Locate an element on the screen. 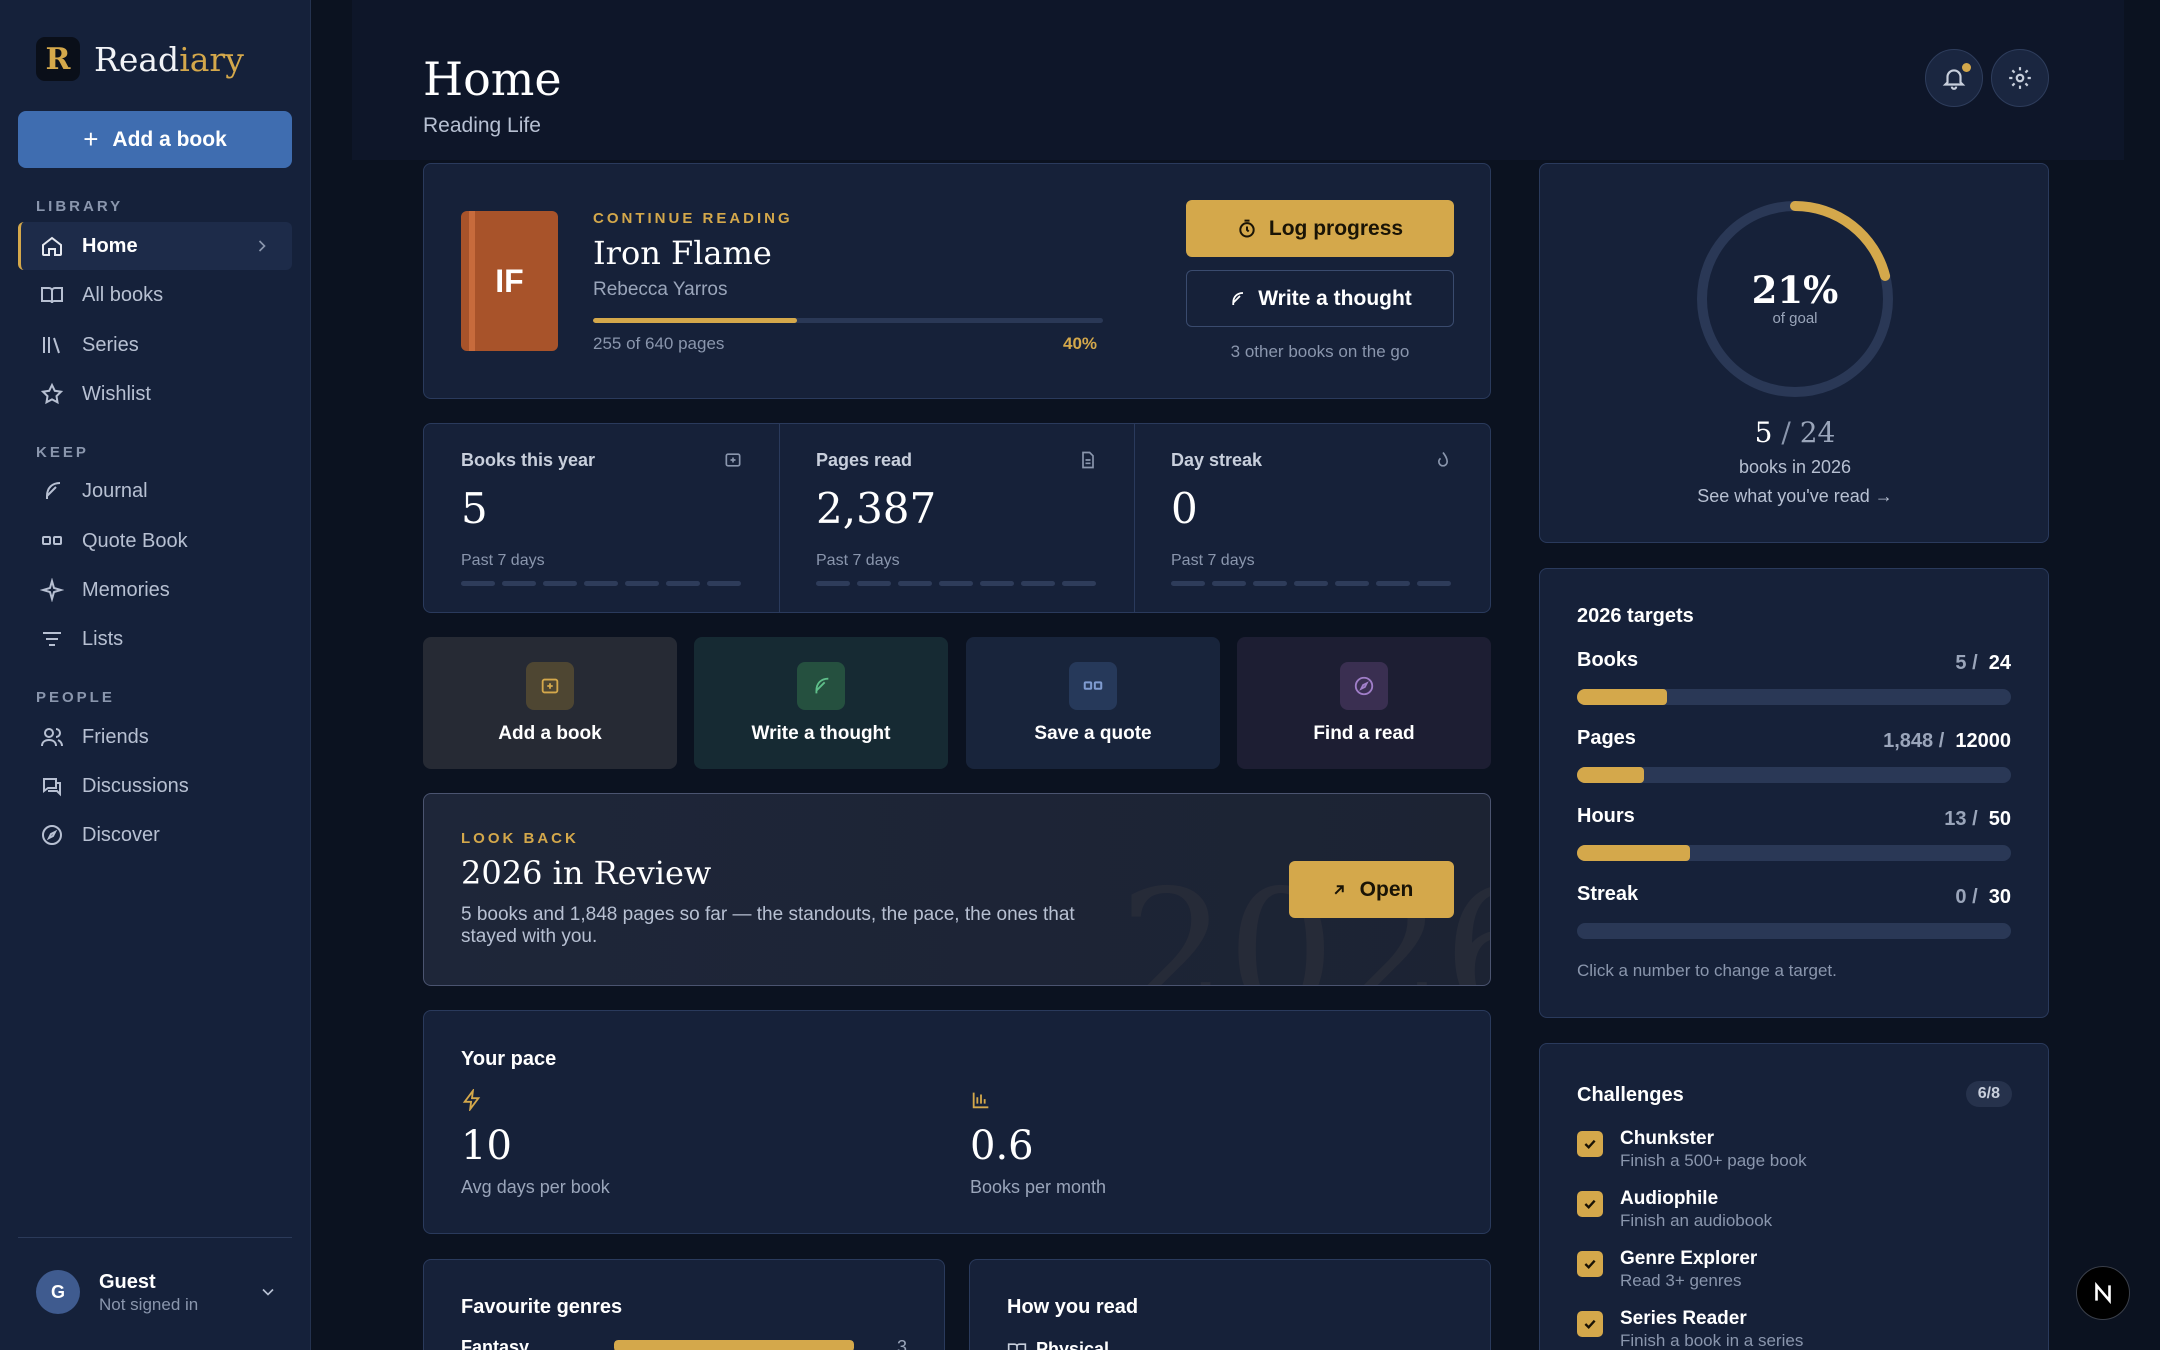  sidebar-item-label: All books is located at coordinates (123, 294).